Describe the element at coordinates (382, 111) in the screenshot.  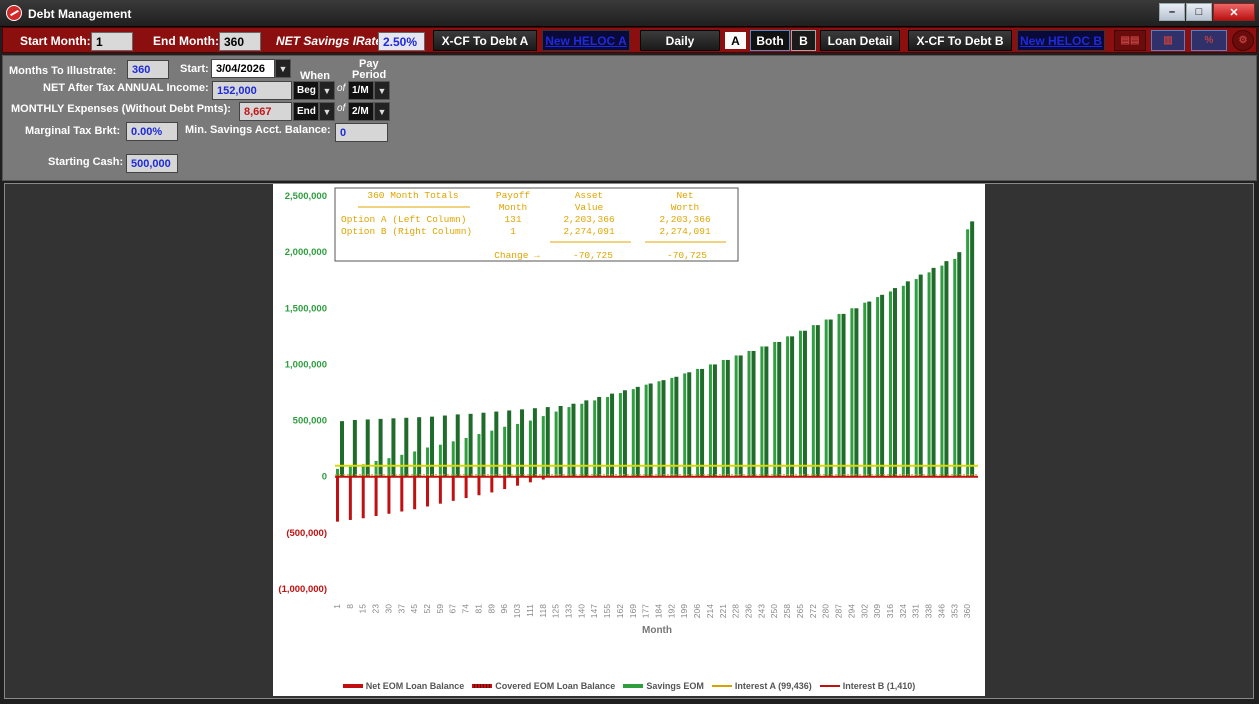
I see `expenses-period-dropdown-icon: ▼` at that location.